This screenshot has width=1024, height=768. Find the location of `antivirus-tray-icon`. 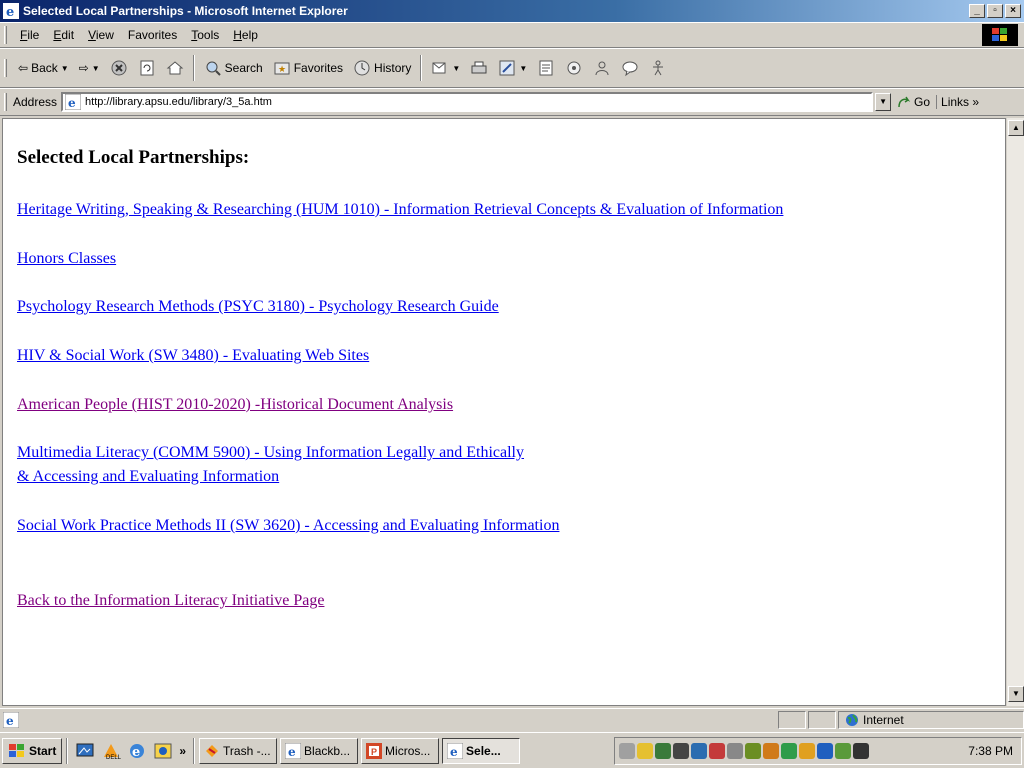

antivirus-tray-icon is located at coordinates (681, 750).